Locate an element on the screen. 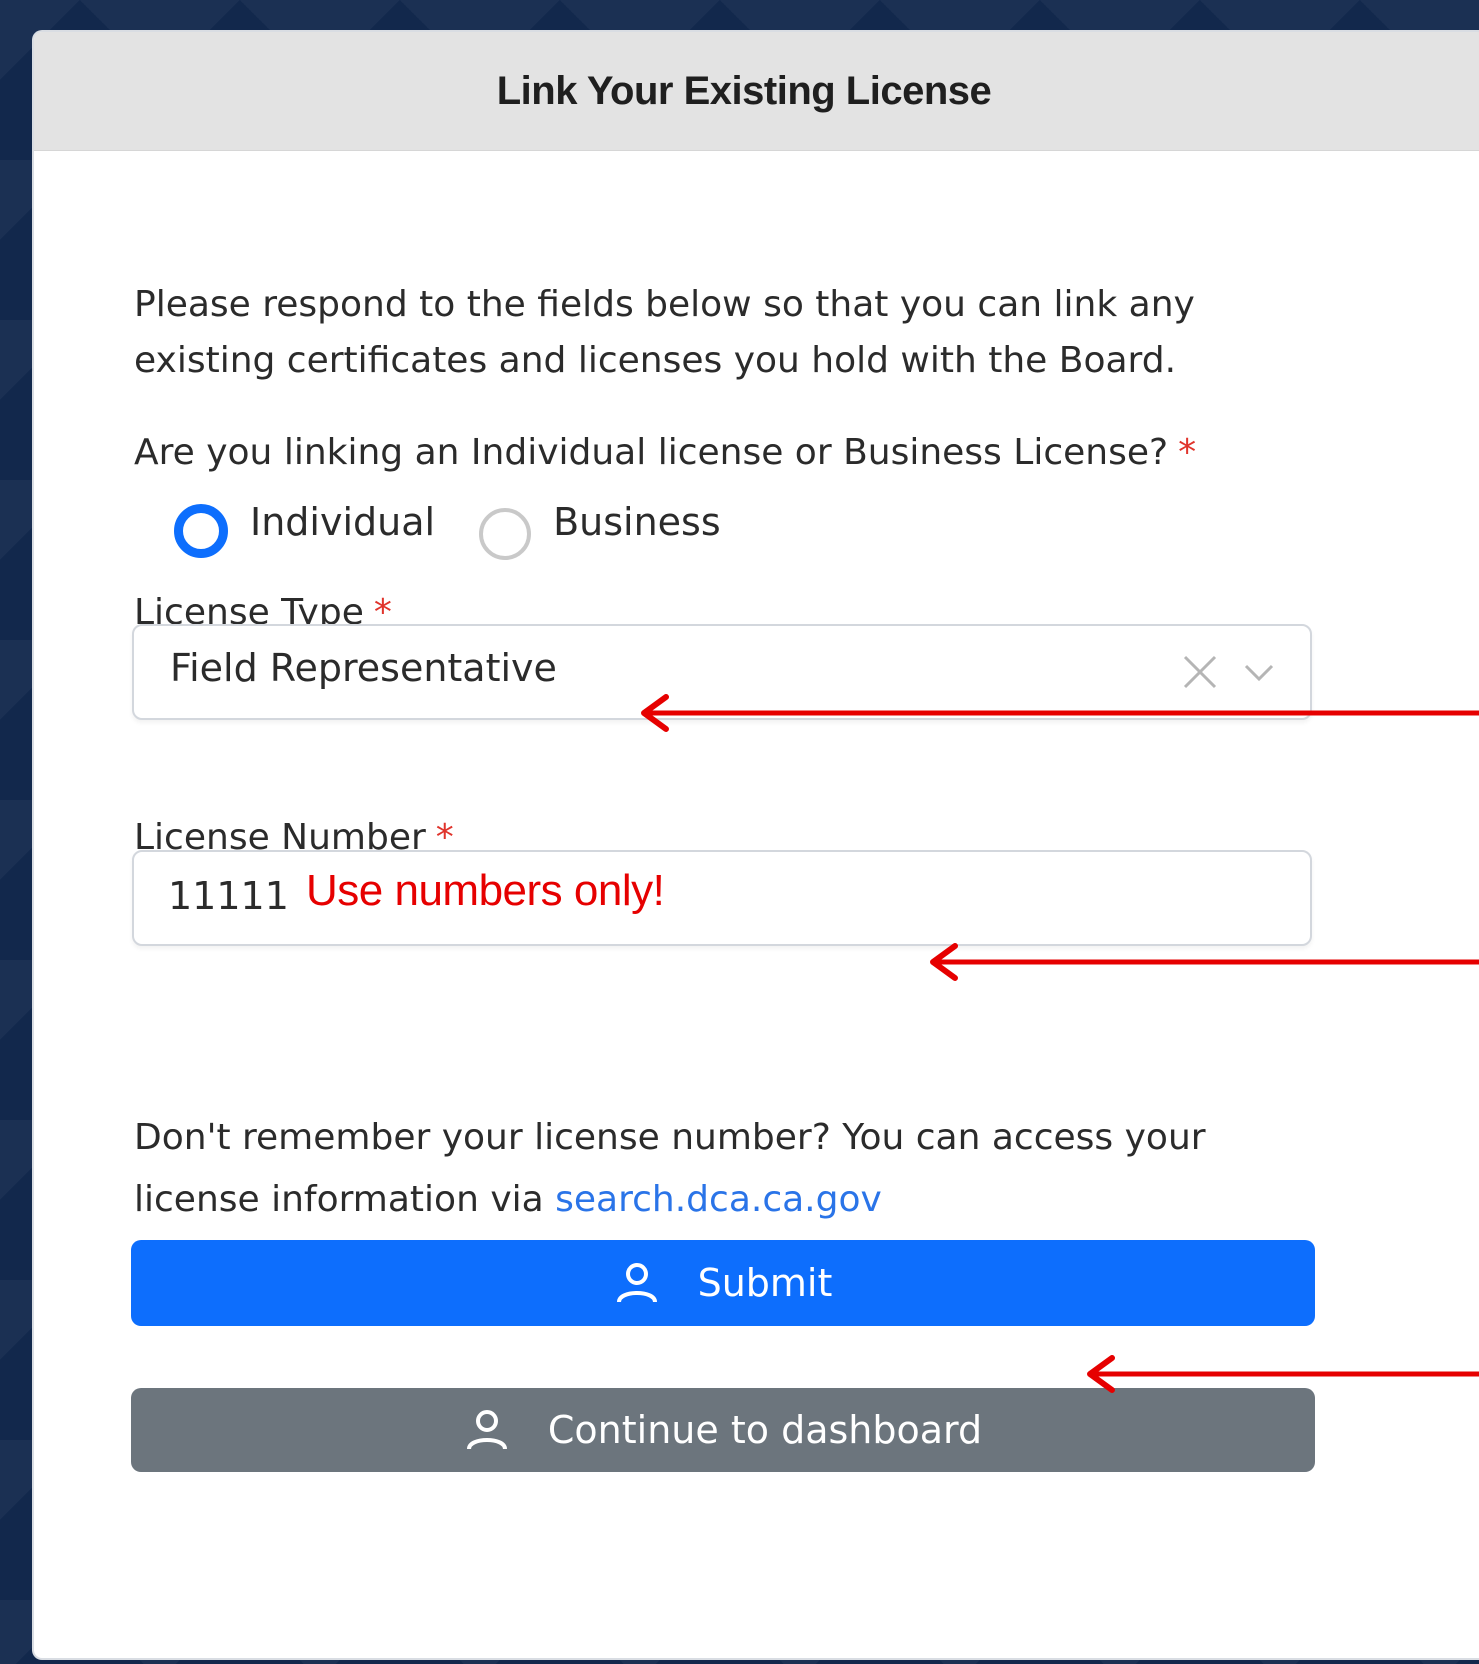 The height and width of the screenshot is (1664, 1479). license-type-value: Field Representative is located at coordinates (363, 668).